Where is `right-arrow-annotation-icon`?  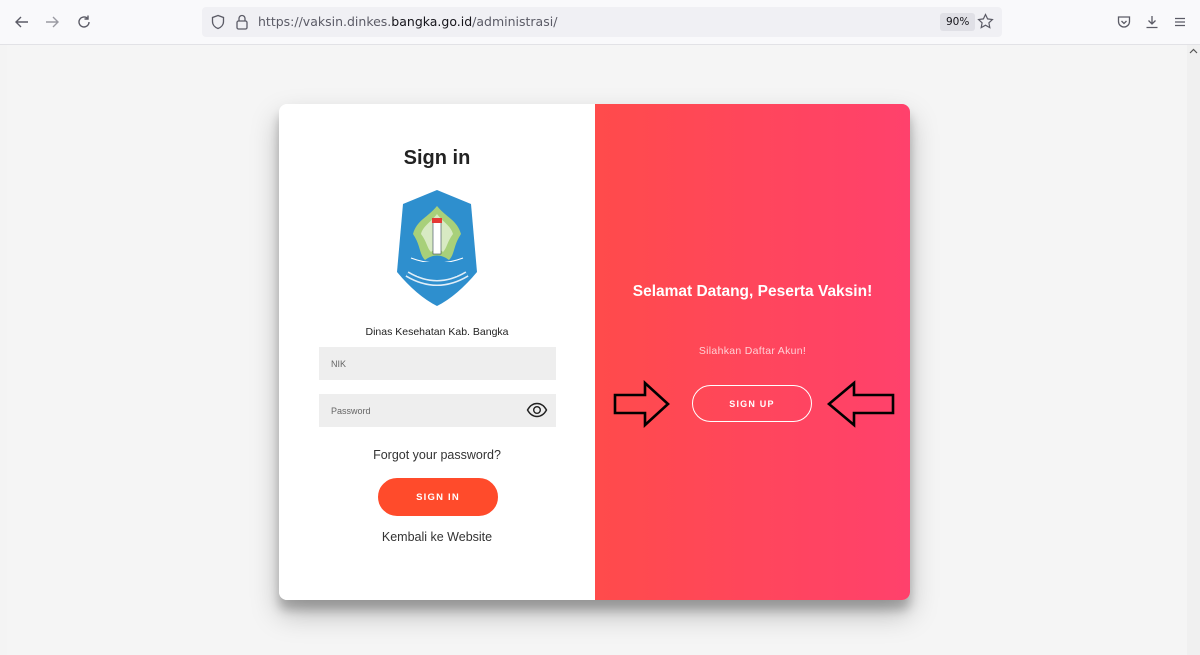 right-arrow-annotation-icon is located at coordinates (641, 404).